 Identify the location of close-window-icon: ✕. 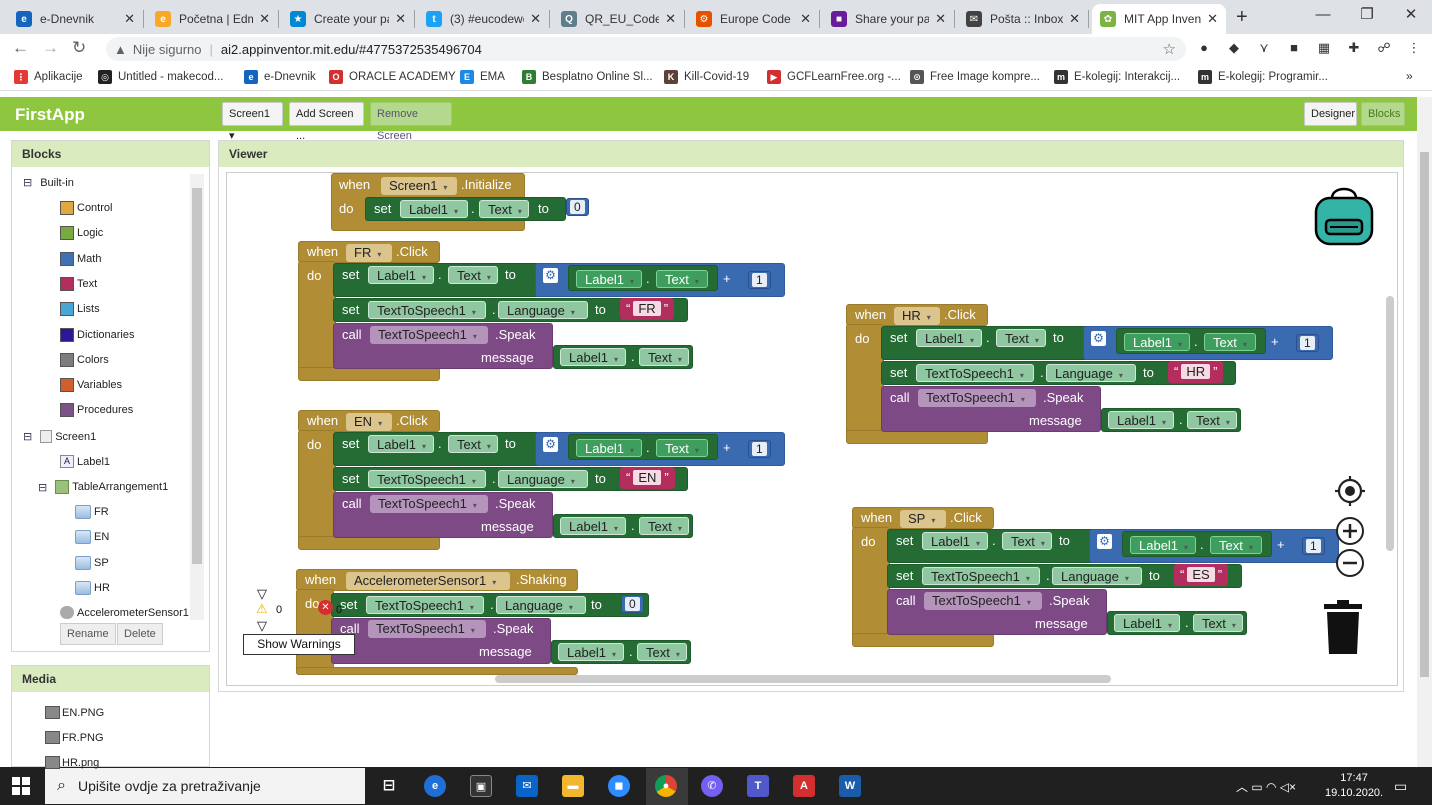
(1410, 16).